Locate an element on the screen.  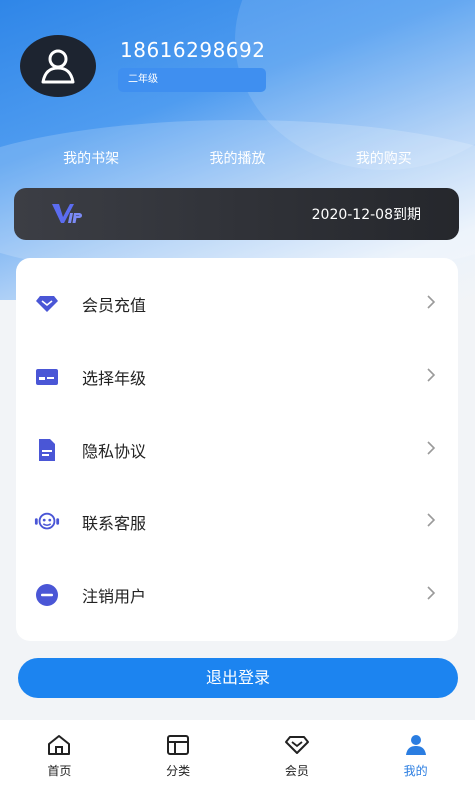
user-avatar-icon is located at coordinates (58, 66).